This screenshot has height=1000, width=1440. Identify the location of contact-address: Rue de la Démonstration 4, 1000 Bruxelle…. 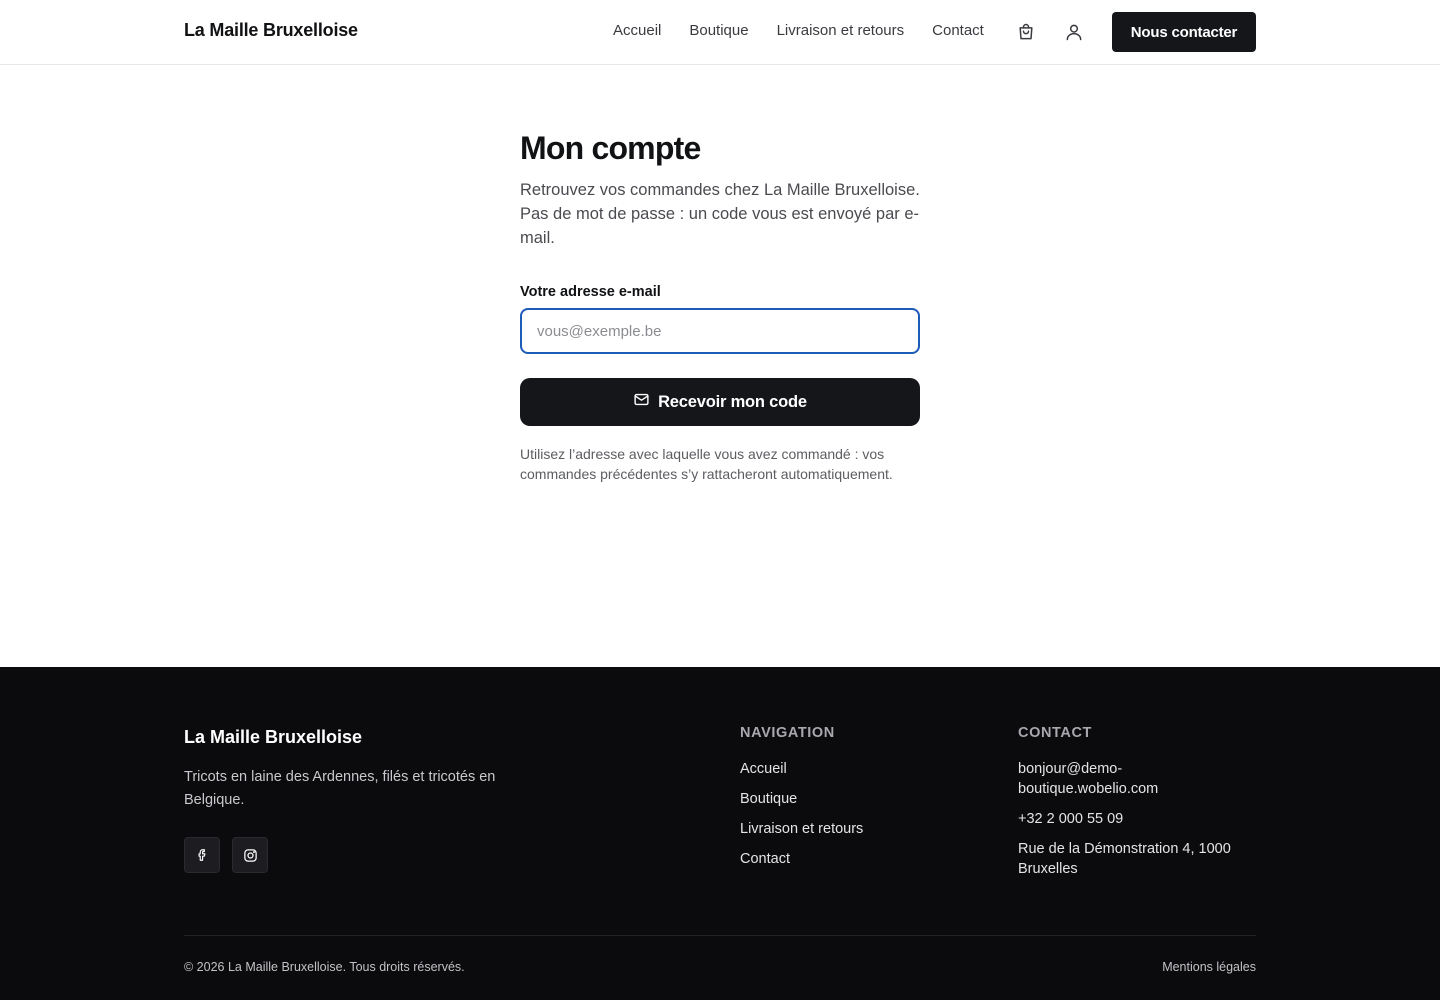
(1124, 859).